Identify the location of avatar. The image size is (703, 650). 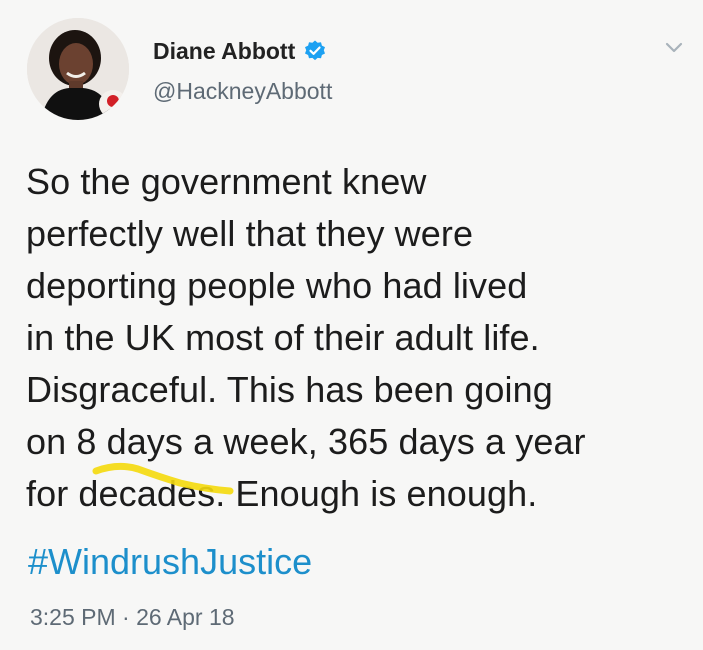
(78, 69).